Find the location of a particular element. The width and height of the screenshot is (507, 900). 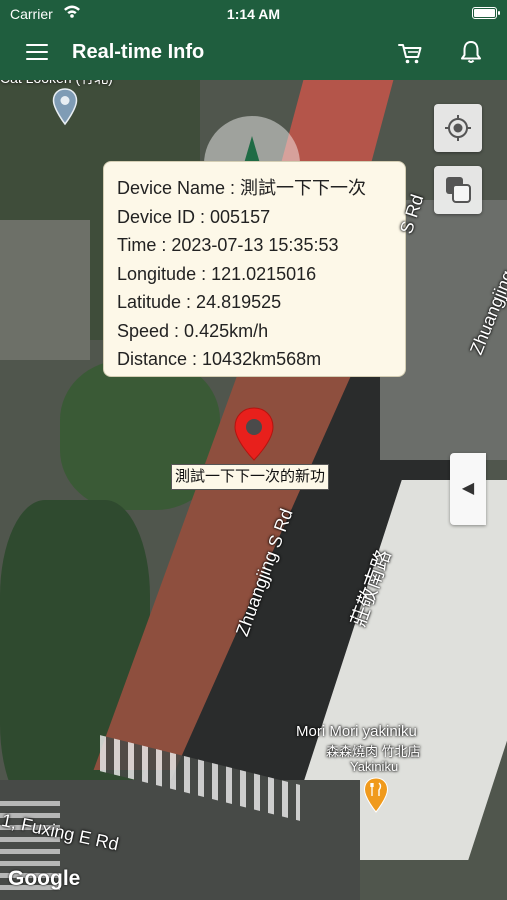

poi-category: Yakiniku is located at coordinates (374, 766).